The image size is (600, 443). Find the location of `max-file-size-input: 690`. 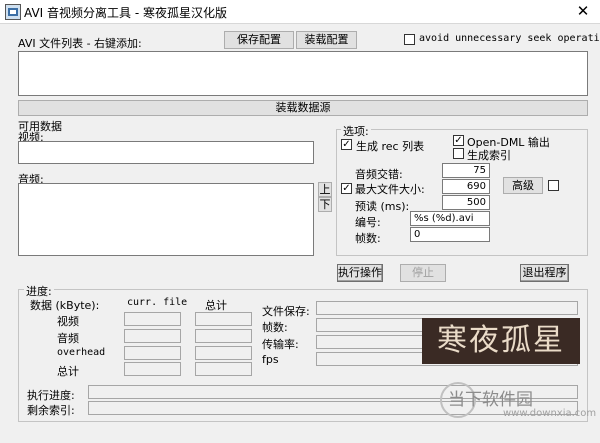

max-file-size-input: 690 is located at coordinates (466, 186).